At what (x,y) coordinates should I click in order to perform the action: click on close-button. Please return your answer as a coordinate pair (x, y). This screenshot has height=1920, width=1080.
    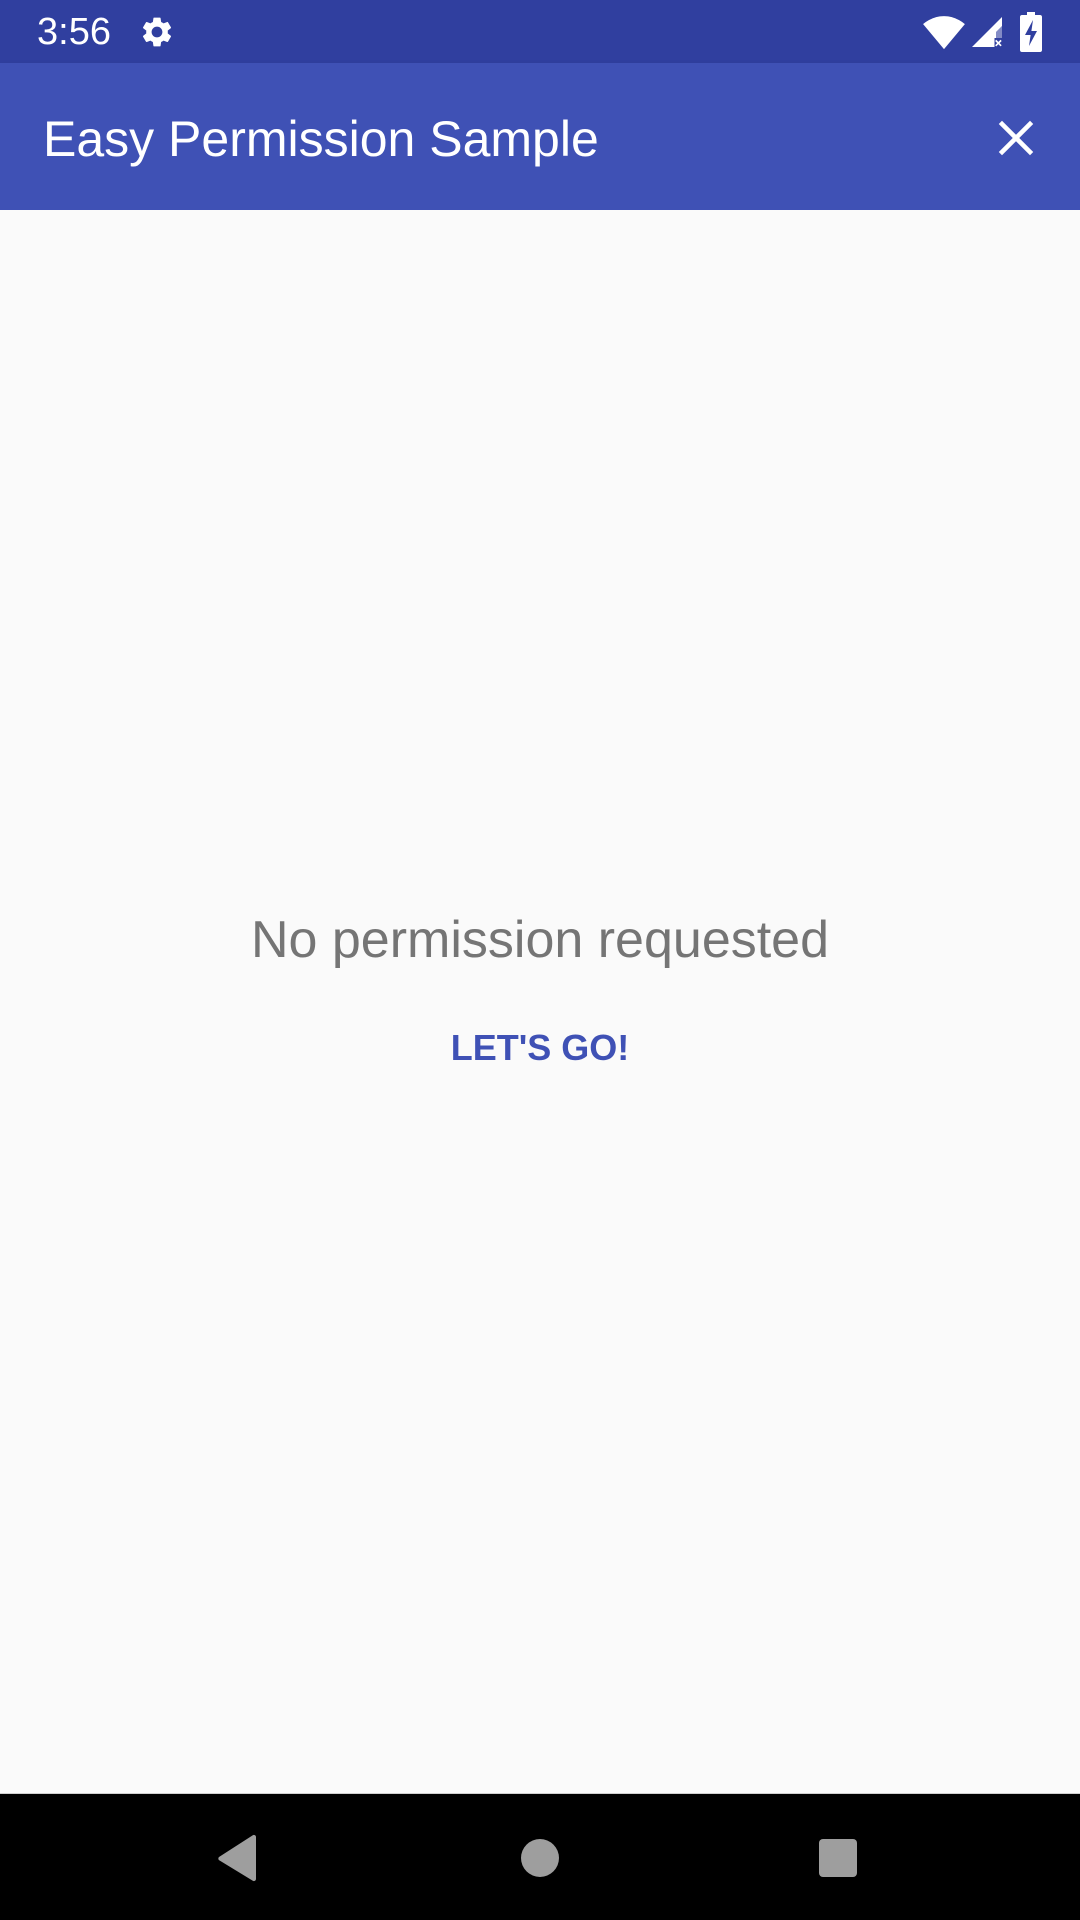
    Looking at the image, I should click on (1016, 138).